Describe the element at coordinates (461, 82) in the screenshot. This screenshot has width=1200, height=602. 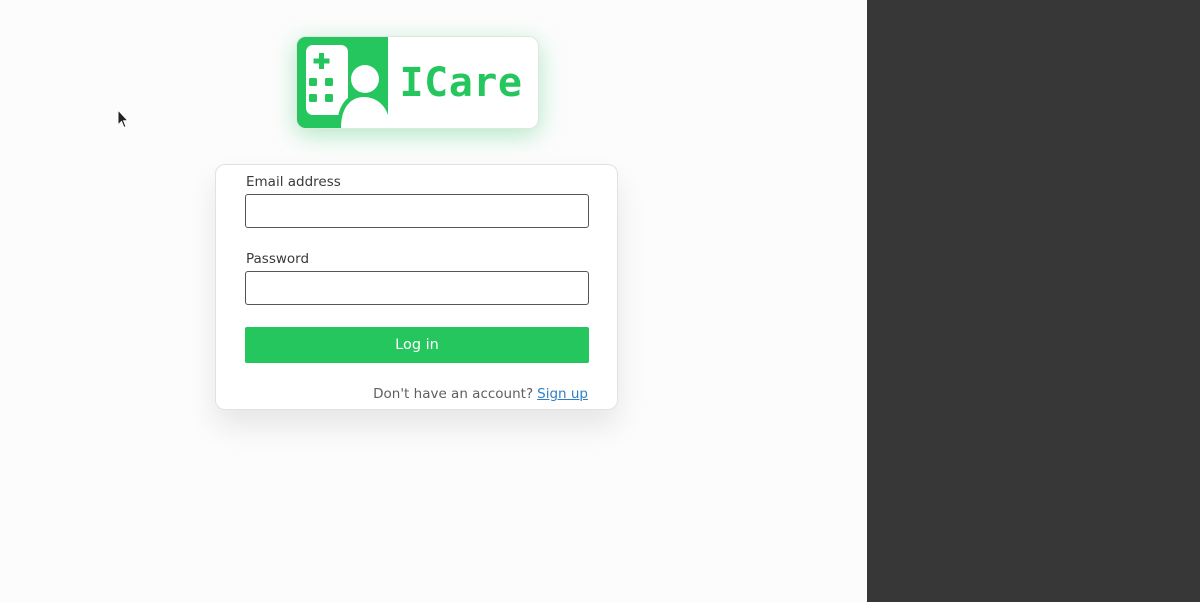
I see `logo-text: ICare` at that location.